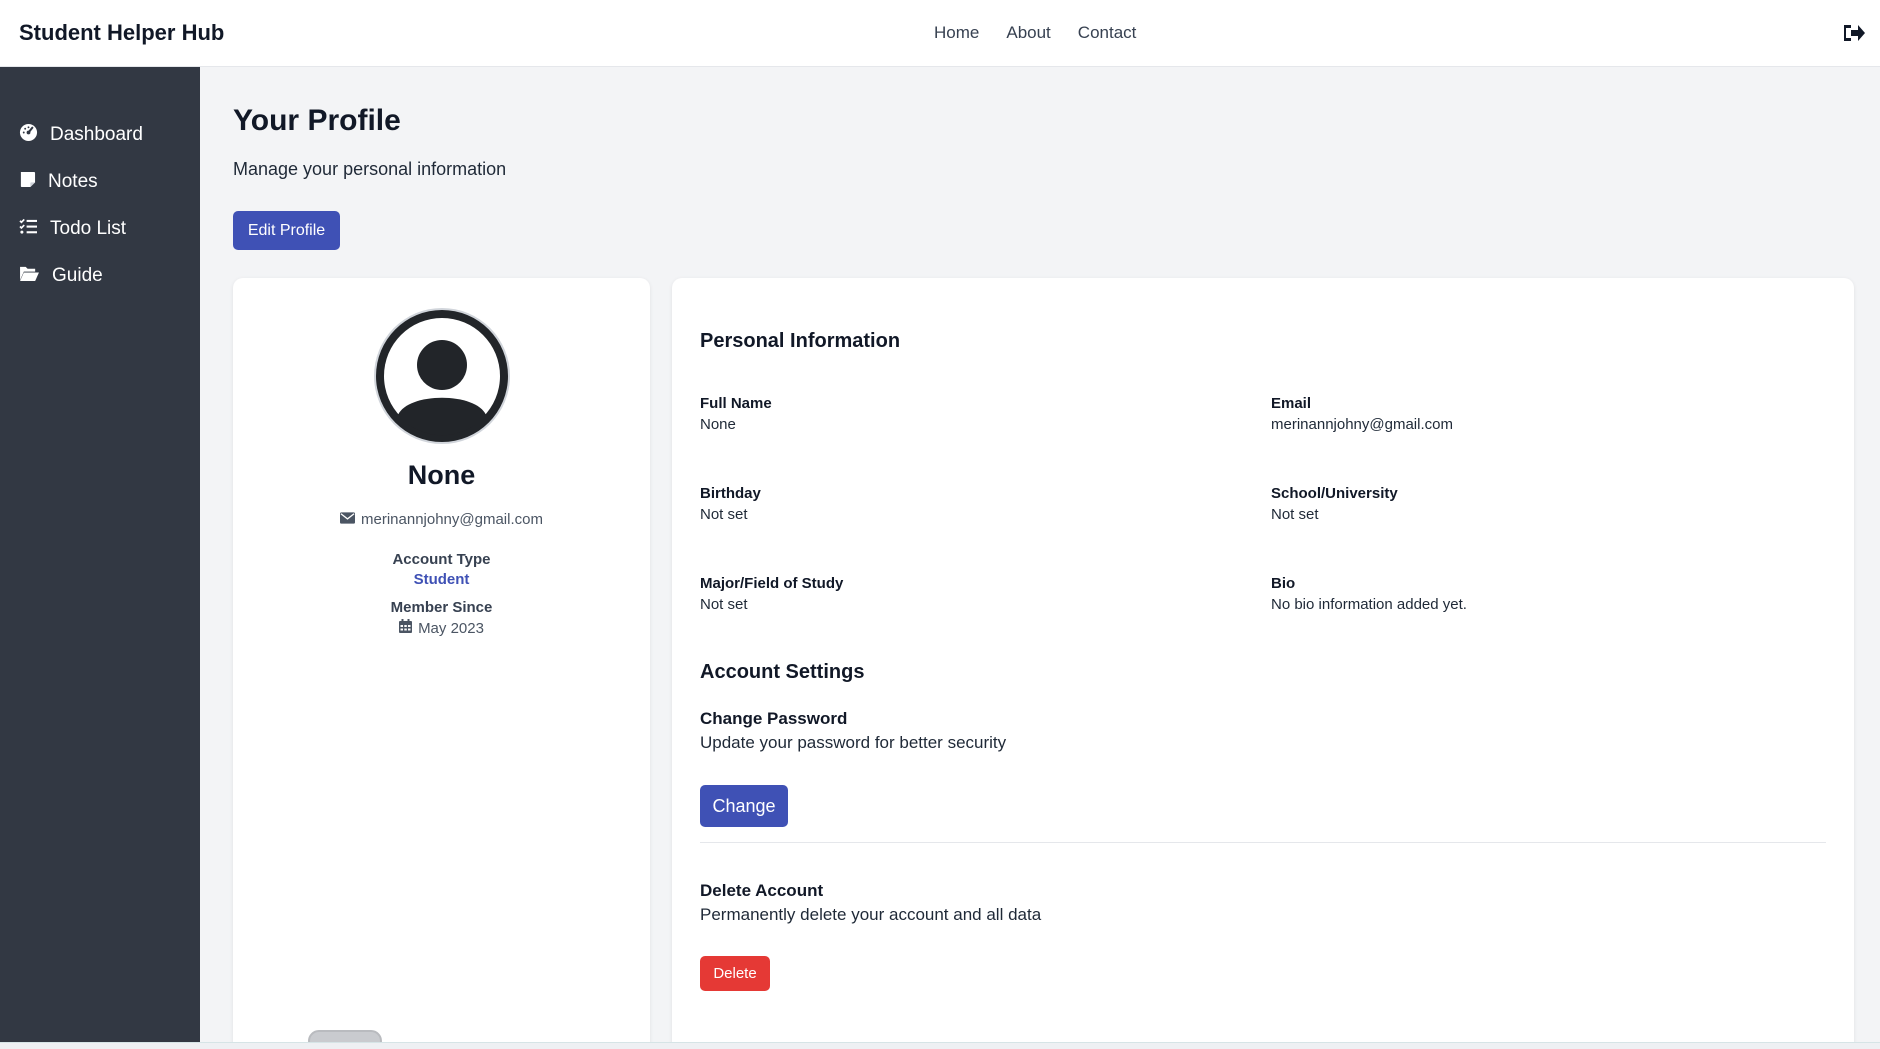 This screenshot has width=1880, height=1049. Describe the element at coordinates (27, 182) in the screenshot. I see `sticky-note-icon` at that location.